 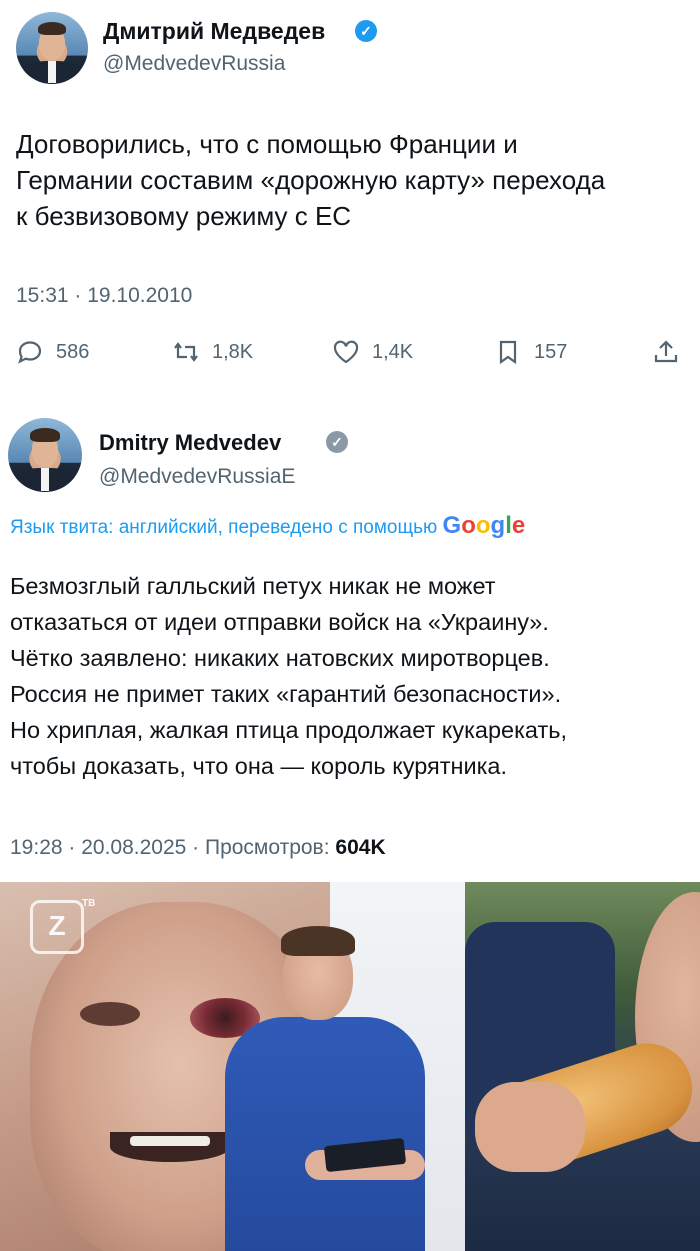 What do you see at coordinates (551, 351) in the screenshot?
I see `bookmark-count: 157` at bounding box center [551, 351].